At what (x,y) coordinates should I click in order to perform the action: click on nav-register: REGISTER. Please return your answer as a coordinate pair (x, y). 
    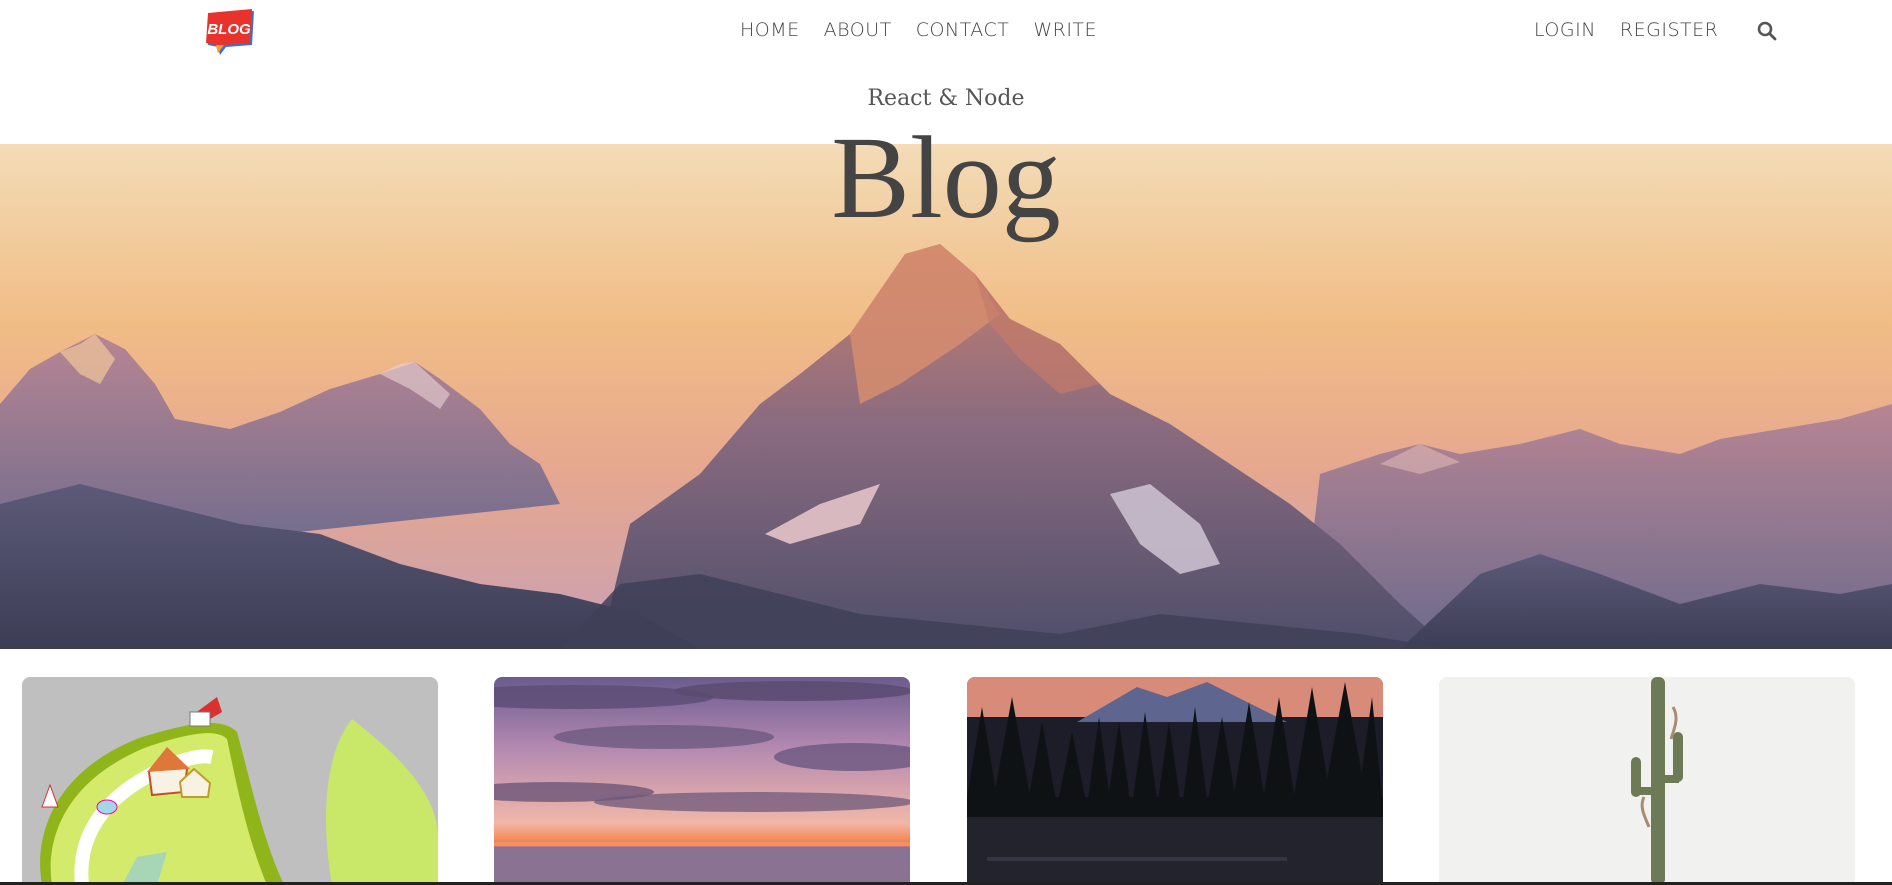
    Looking at the image, I should click on (1669, 30).